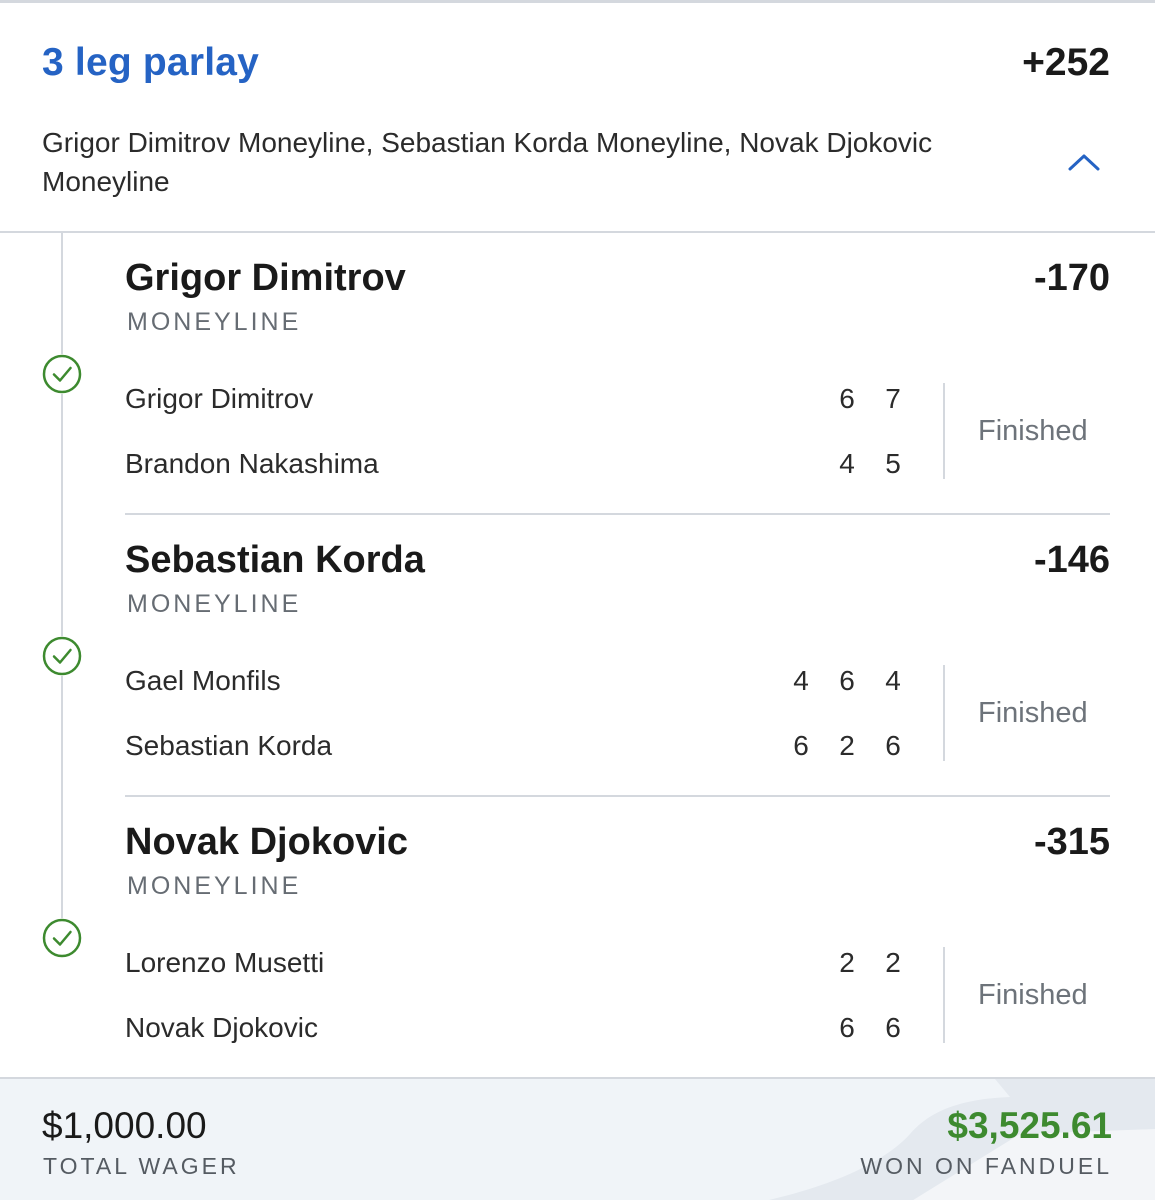 The height and width of the screenshot is (1200, 1155). Describe the element at coordinates (252, 463) in the screenshot. I see `player-name: Brandon Nakashima` at that location.